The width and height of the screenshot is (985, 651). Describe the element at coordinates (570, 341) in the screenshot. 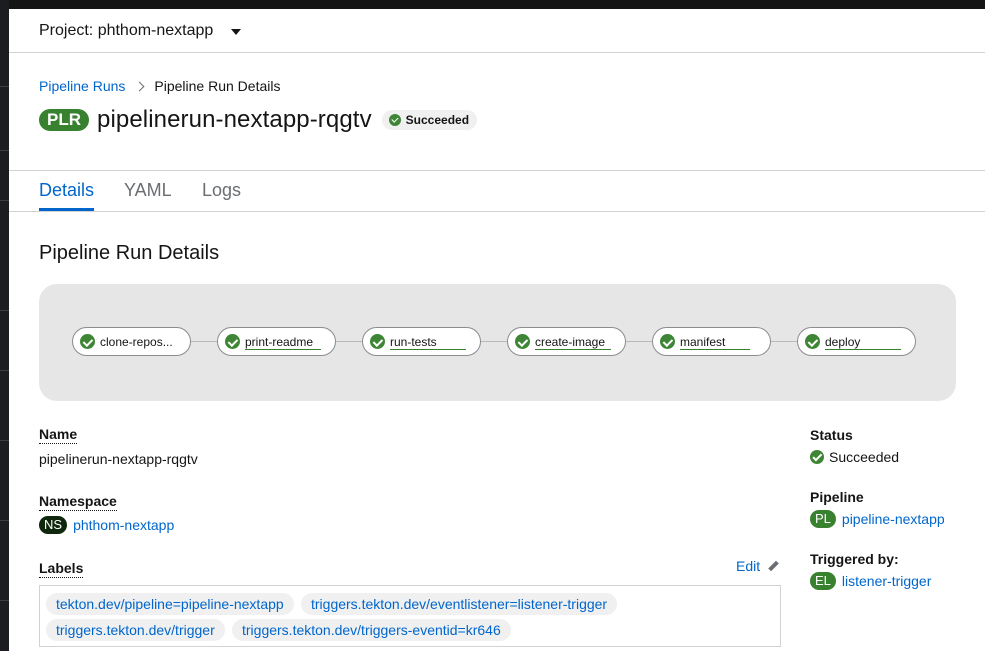

I see `task-label: create-image` at that location.